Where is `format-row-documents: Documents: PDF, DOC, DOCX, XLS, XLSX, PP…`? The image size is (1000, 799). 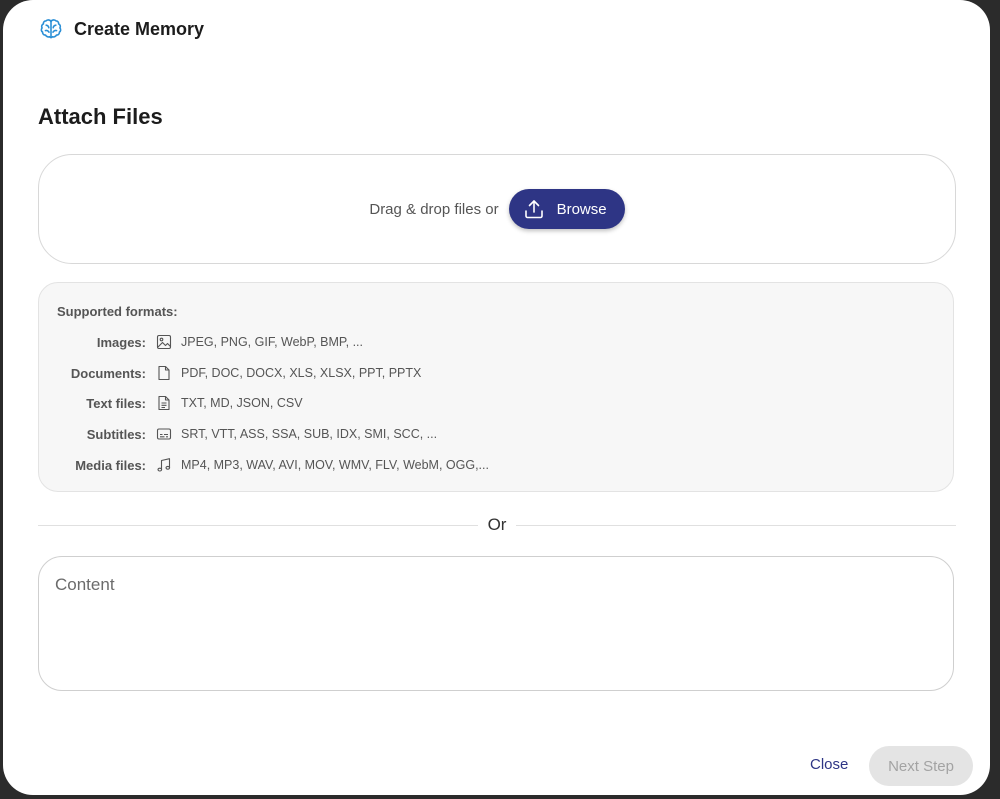 format-row-documents: Documents: PDF, DOC, DOCX, XLS, XLSX, PP… is located at coordinates (230, 373).